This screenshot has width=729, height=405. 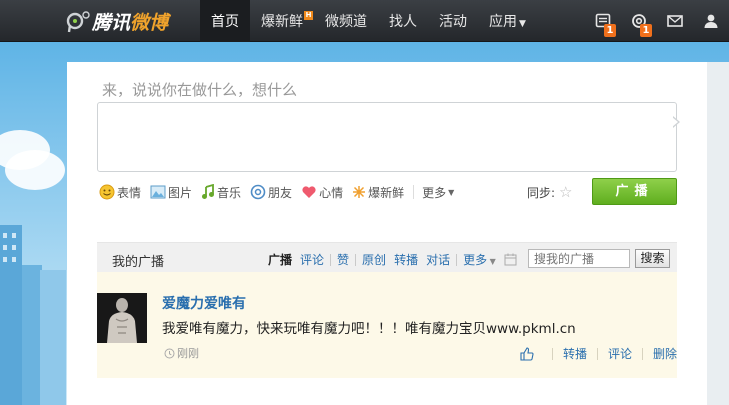 I want to click on mood-button: 心情, so click(x=322, y=192).